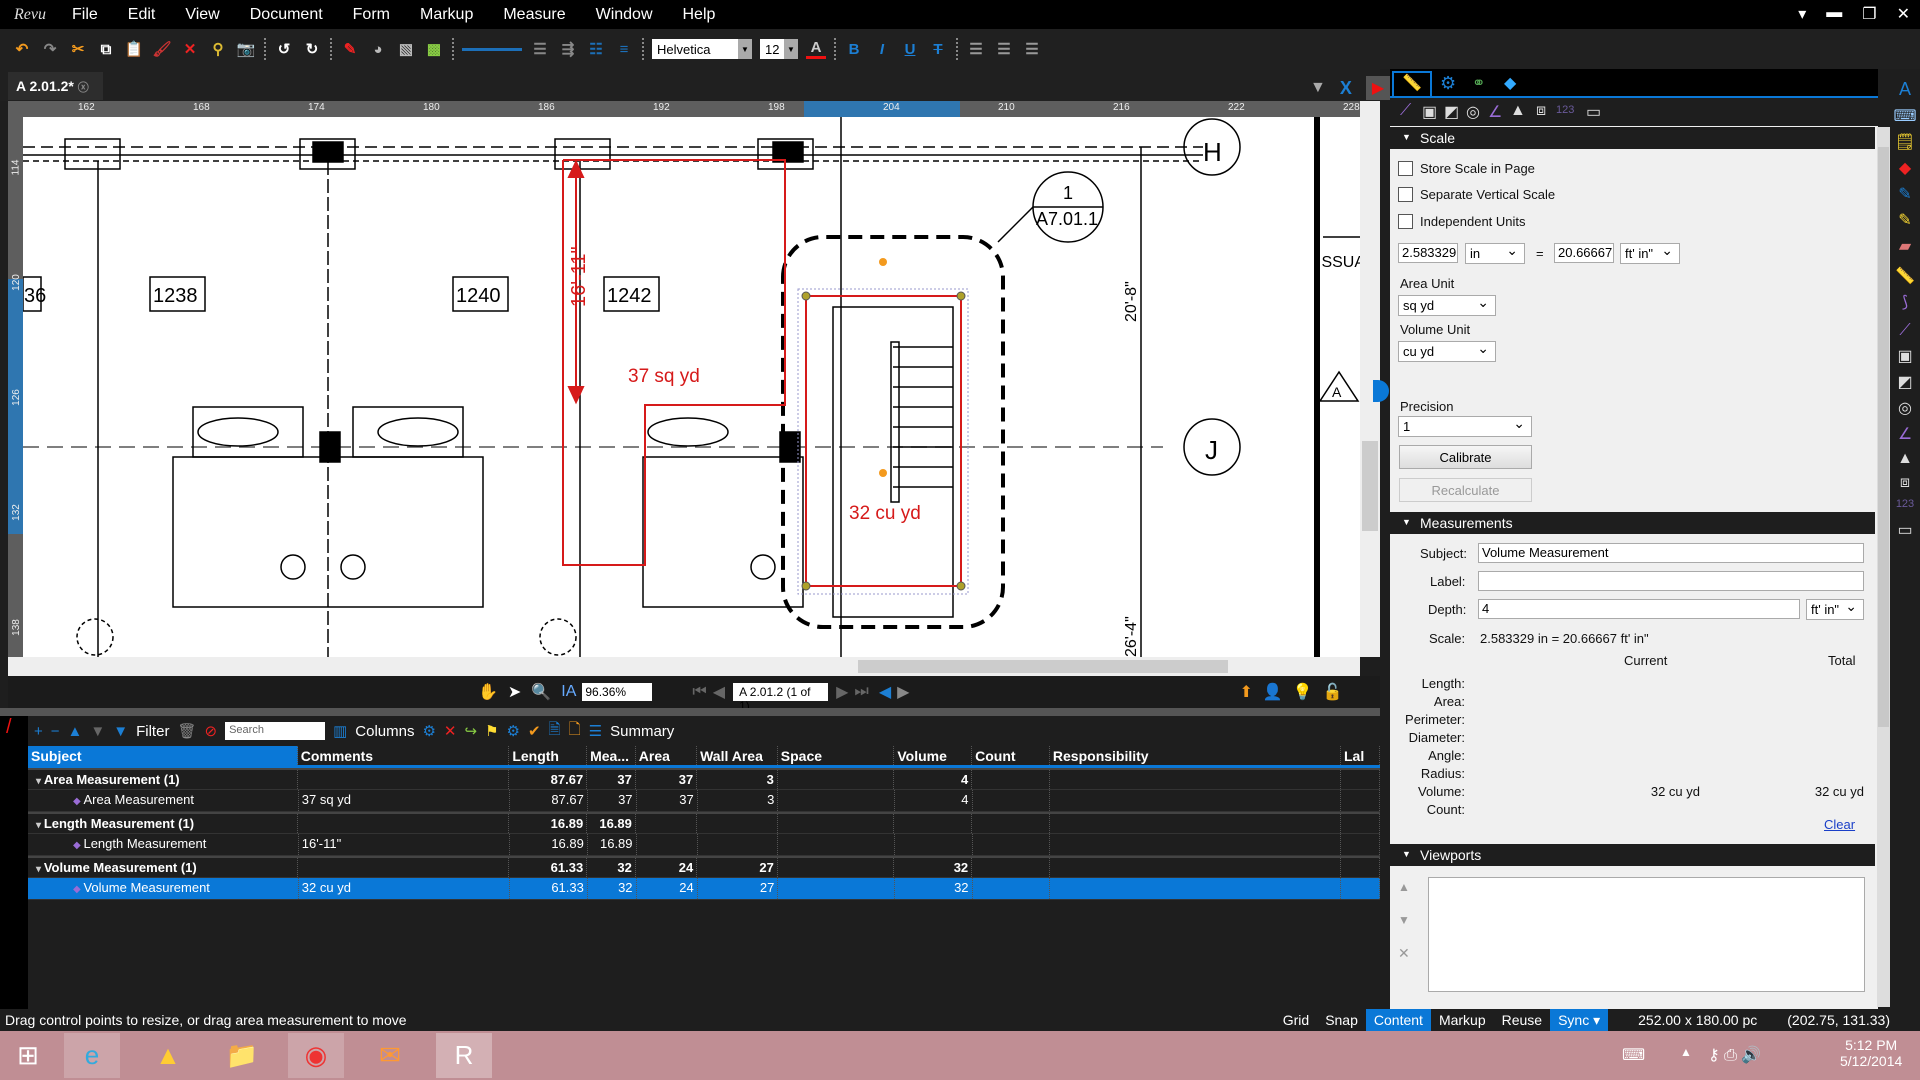 Image resolution: width=1920 pixels, height=1080 pixels. I want to click on close-all-icon: X, so click(1346, 88).